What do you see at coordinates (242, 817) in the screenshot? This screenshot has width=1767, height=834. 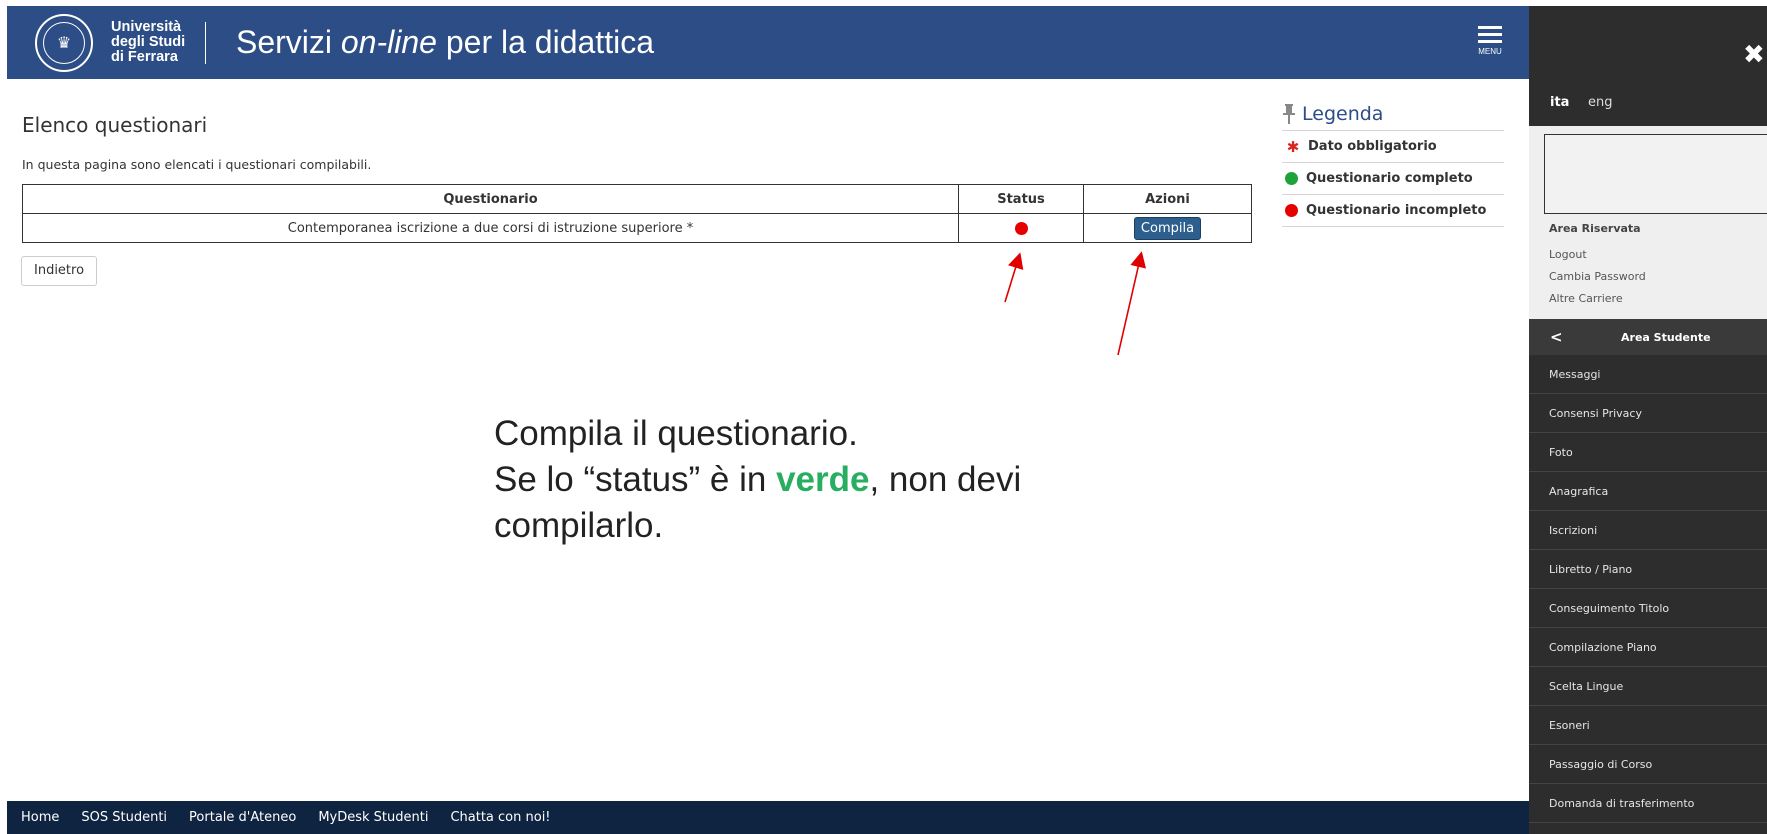 I see `footer-link-portale-ateneo: Portale d'Ateneo` at bounding box center [242, 817].